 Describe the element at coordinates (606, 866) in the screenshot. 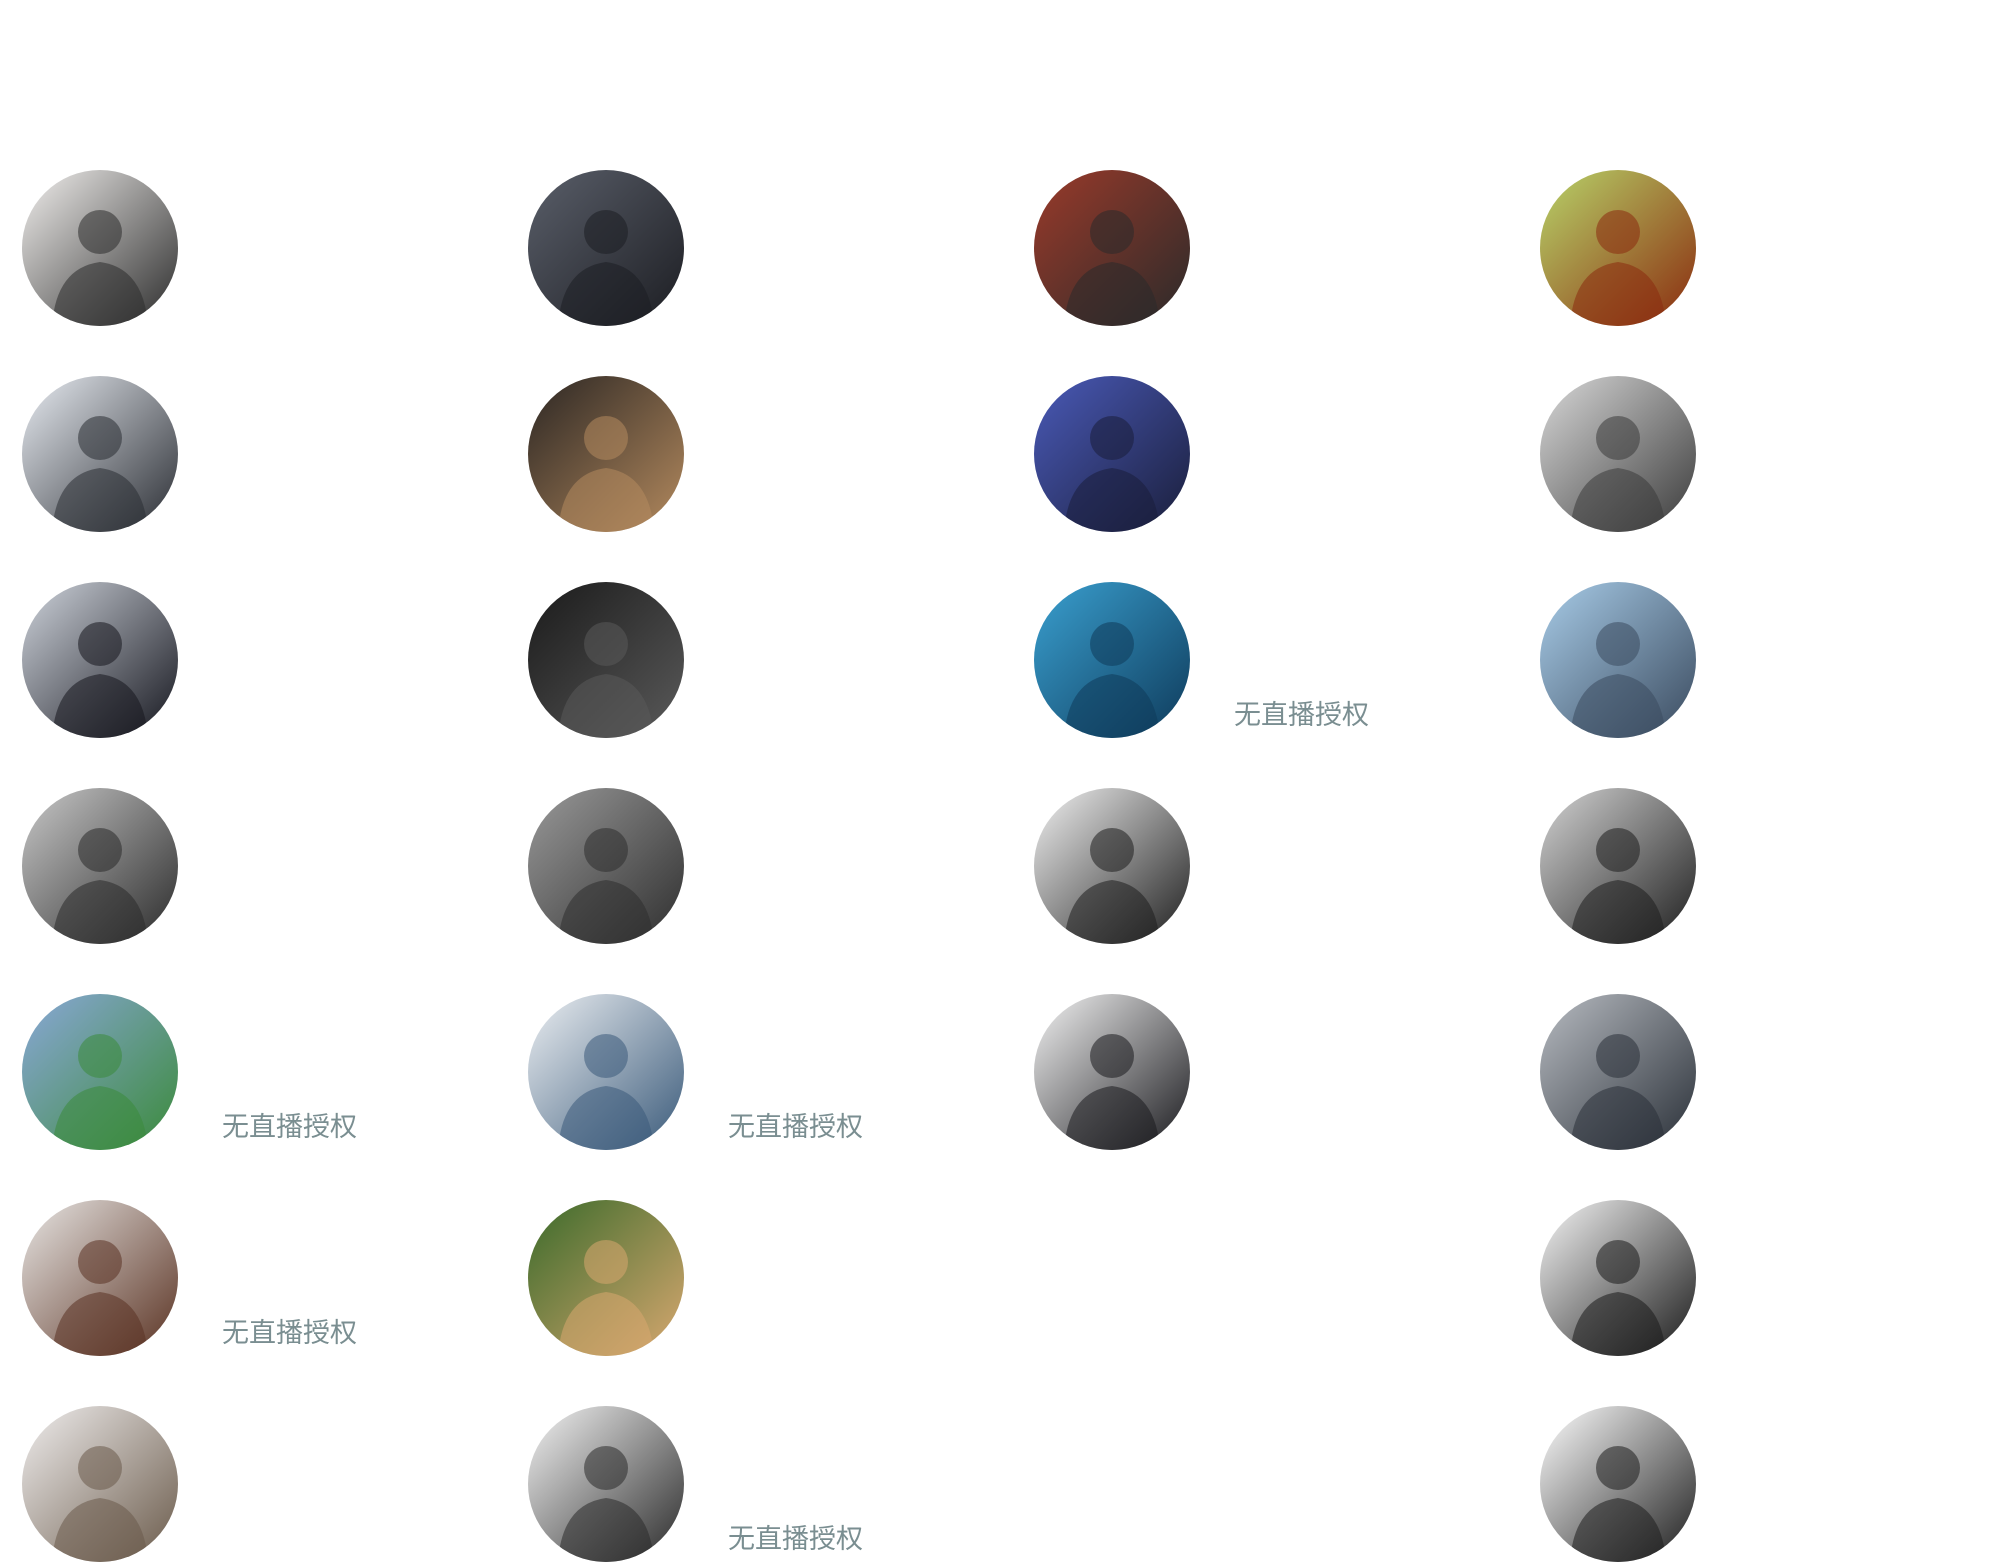

I see `artist-avatar-woman-bw-room` at that location.